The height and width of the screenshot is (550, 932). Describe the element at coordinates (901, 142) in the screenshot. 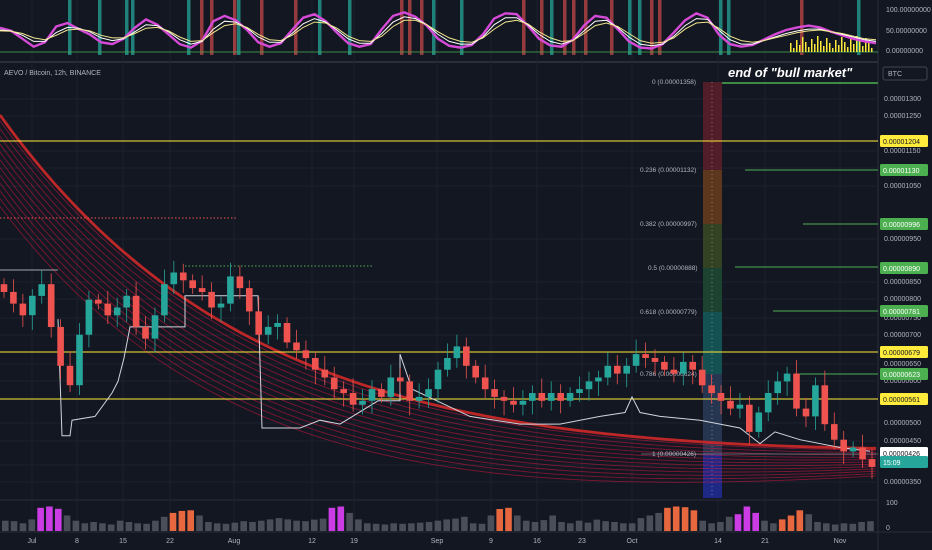

I see `price-tag-label: 0.00001204` at that location.